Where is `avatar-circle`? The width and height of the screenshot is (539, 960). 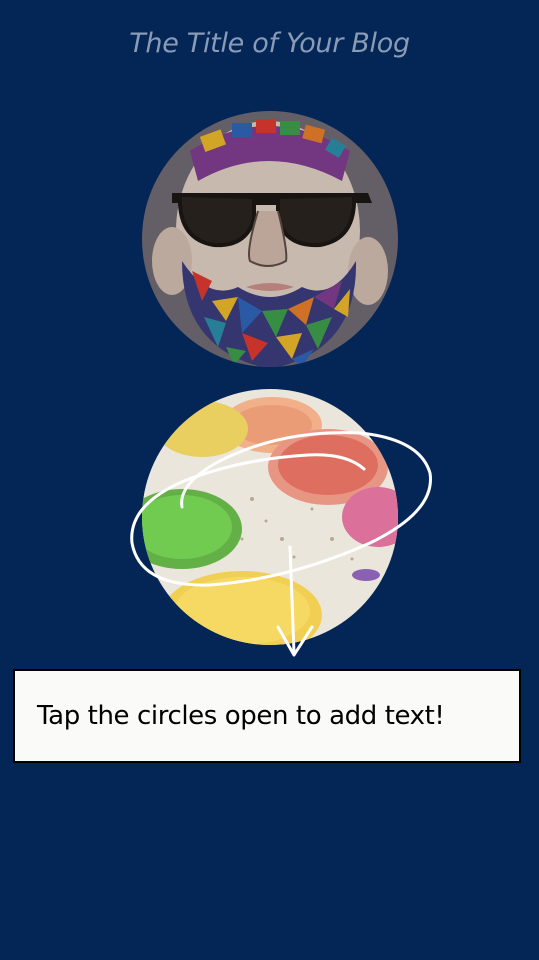
avatar-circle is located at coordinates (270, 239).